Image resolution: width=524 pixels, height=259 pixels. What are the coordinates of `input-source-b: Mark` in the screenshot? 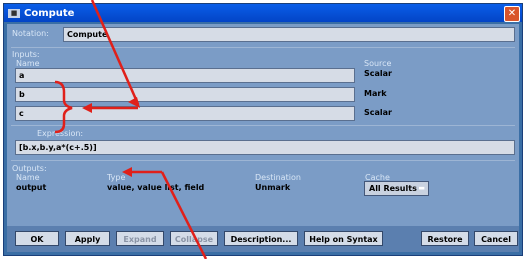 It's located at (375, 93).